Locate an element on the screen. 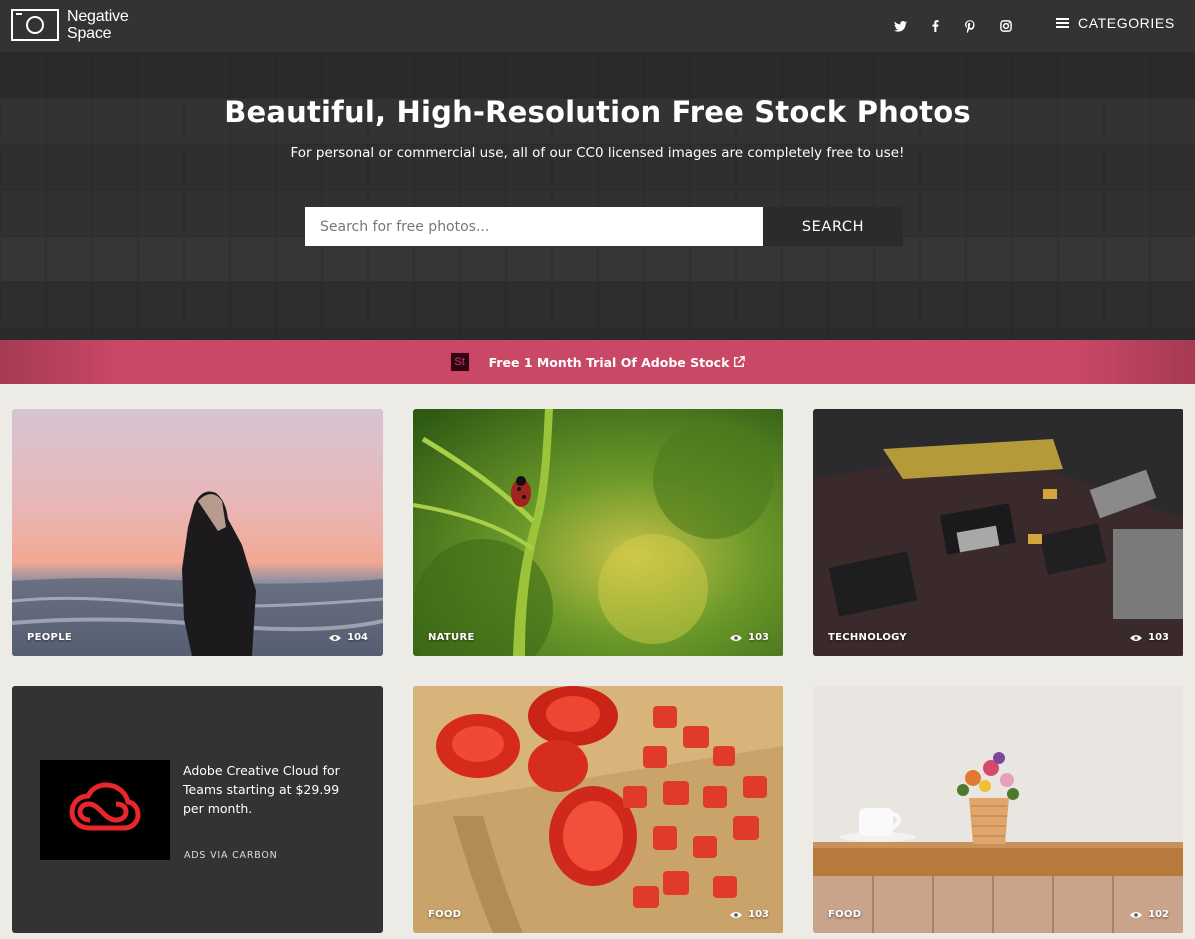 Image resolution: width=1195 pixels, height=939 pixels. photo-chopped-tomatoes is located at coordinates (598, 809).